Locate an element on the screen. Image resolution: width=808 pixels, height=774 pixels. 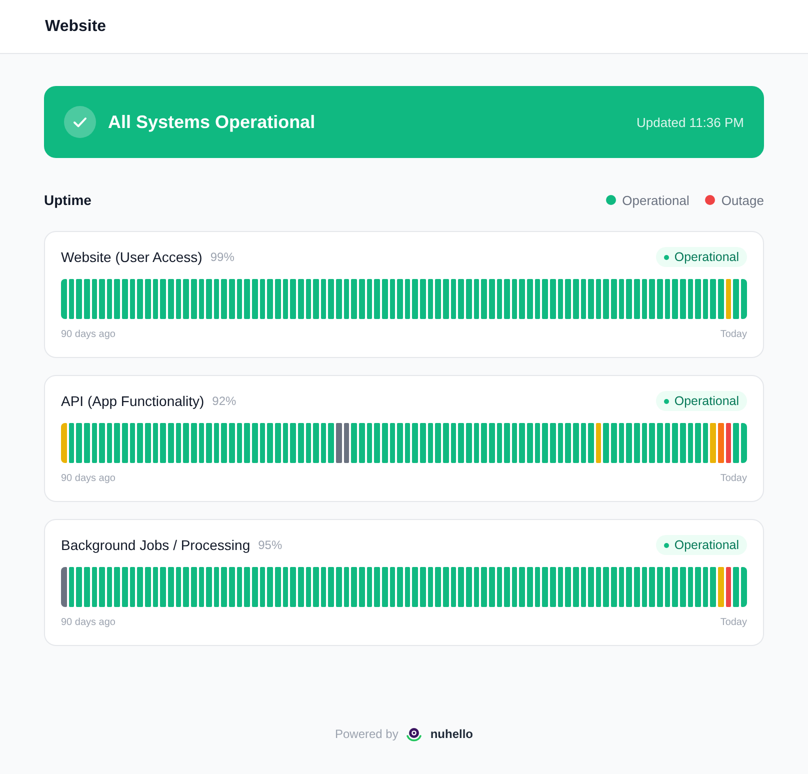
service-name: Website (User Access) is located at coordinates (131, 257).